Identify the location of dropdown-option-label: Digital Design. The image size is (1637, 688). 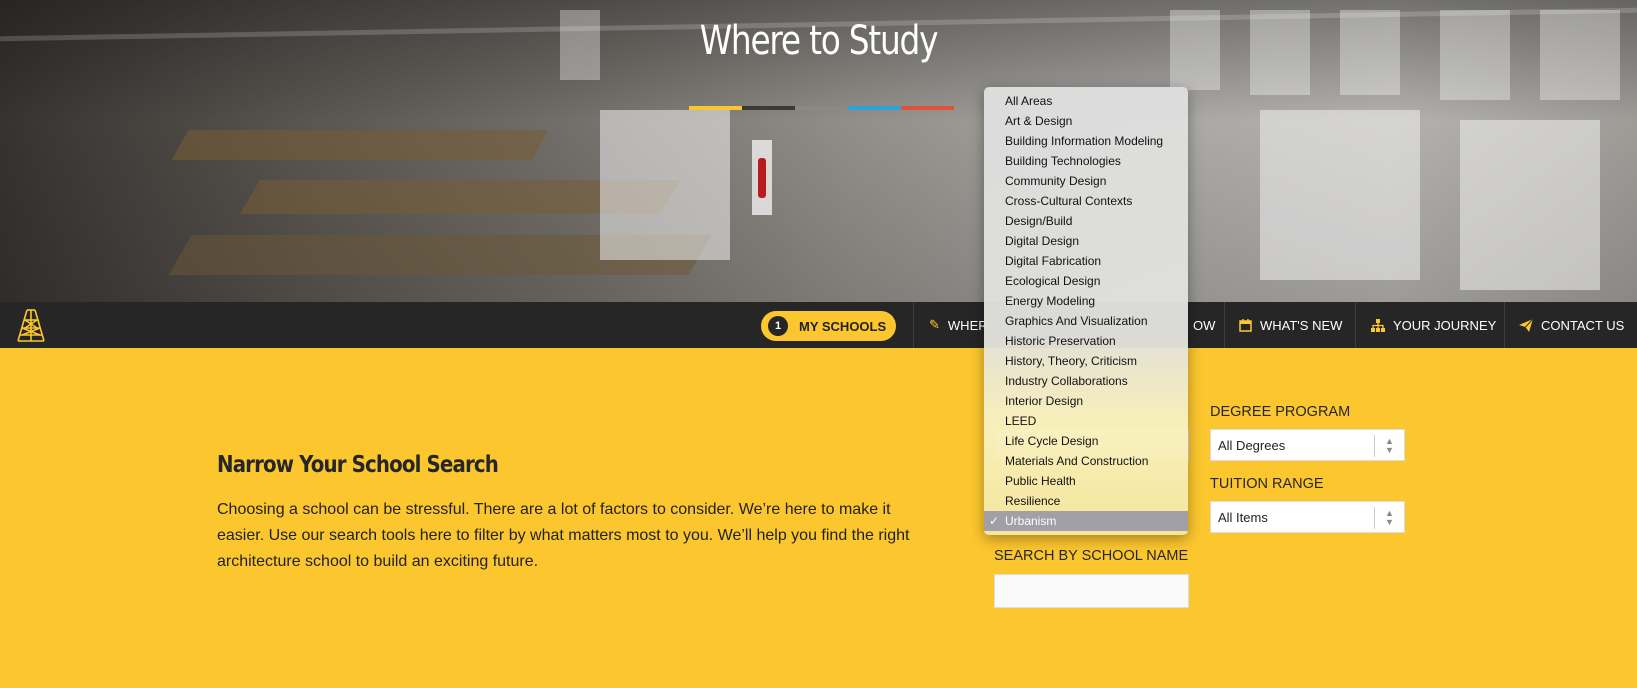
(1042, 241).